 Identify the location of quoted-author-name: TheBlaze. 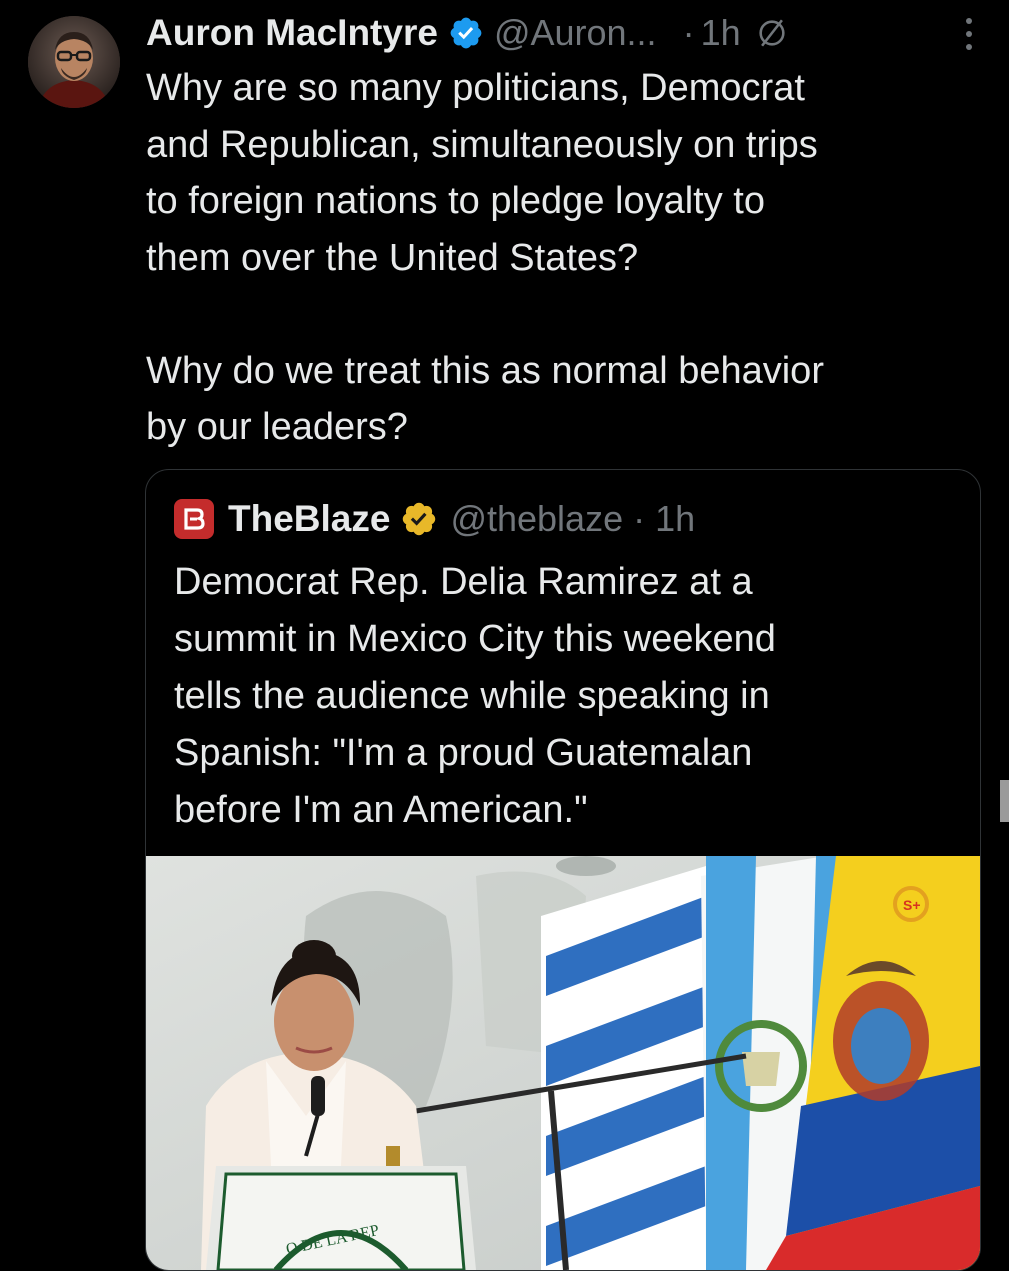
(309, 519).